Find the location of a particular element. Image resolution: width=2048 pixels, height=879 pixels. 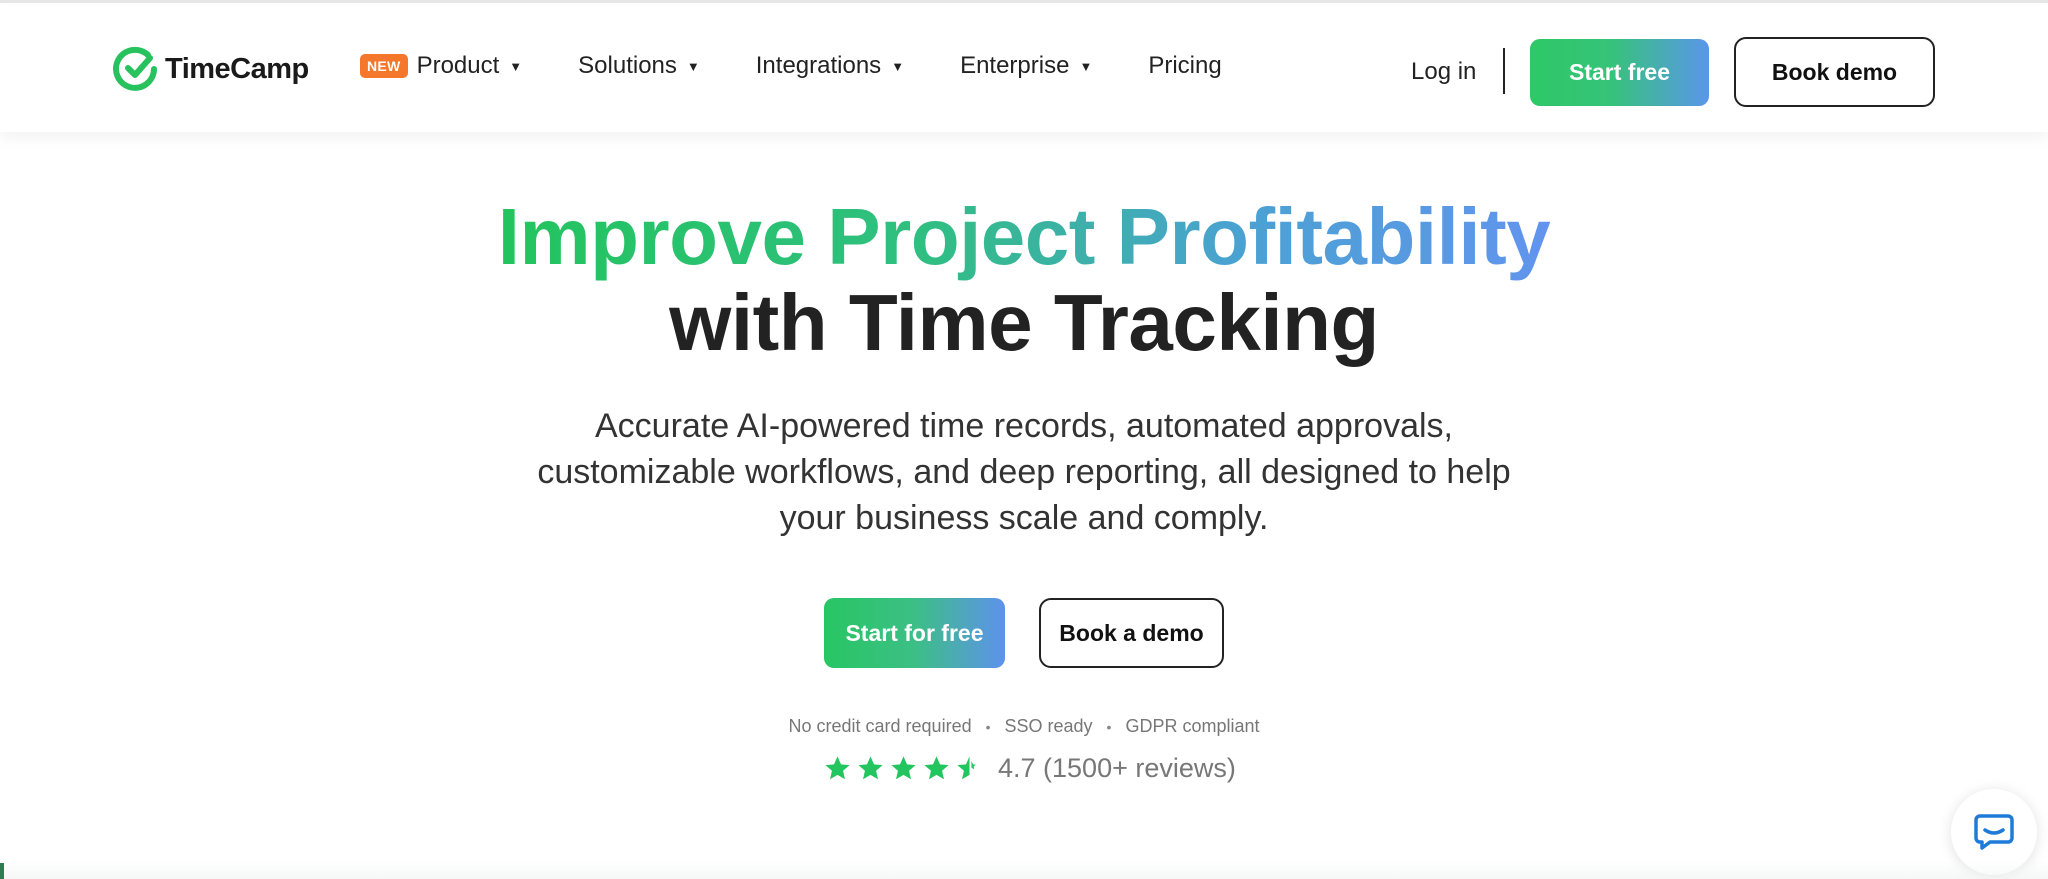

login-link: Log in is located at coordinates (1443, 72).